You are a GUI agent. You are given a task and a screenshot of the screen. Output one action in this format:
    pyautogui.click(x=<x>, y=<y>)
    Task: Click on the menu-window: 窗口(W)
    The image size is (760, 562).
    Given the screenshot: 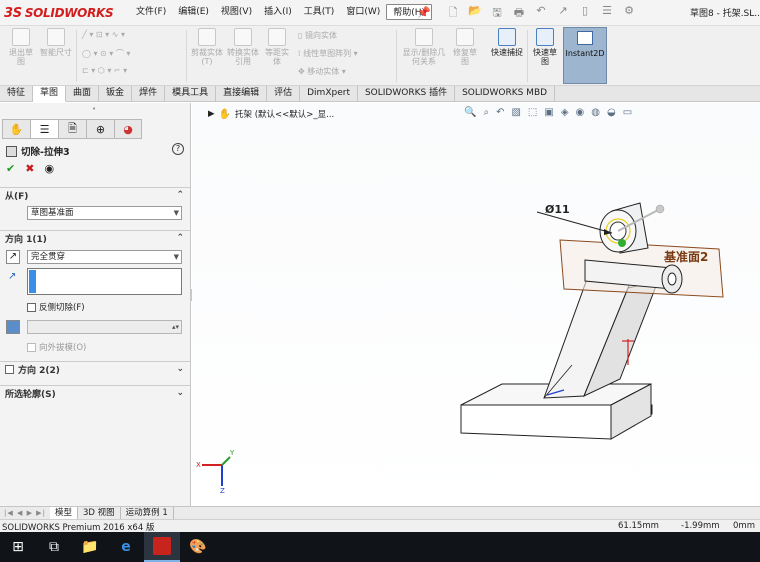 What is the action you would take?
    pyautogui.click(x=363, y=12)
    